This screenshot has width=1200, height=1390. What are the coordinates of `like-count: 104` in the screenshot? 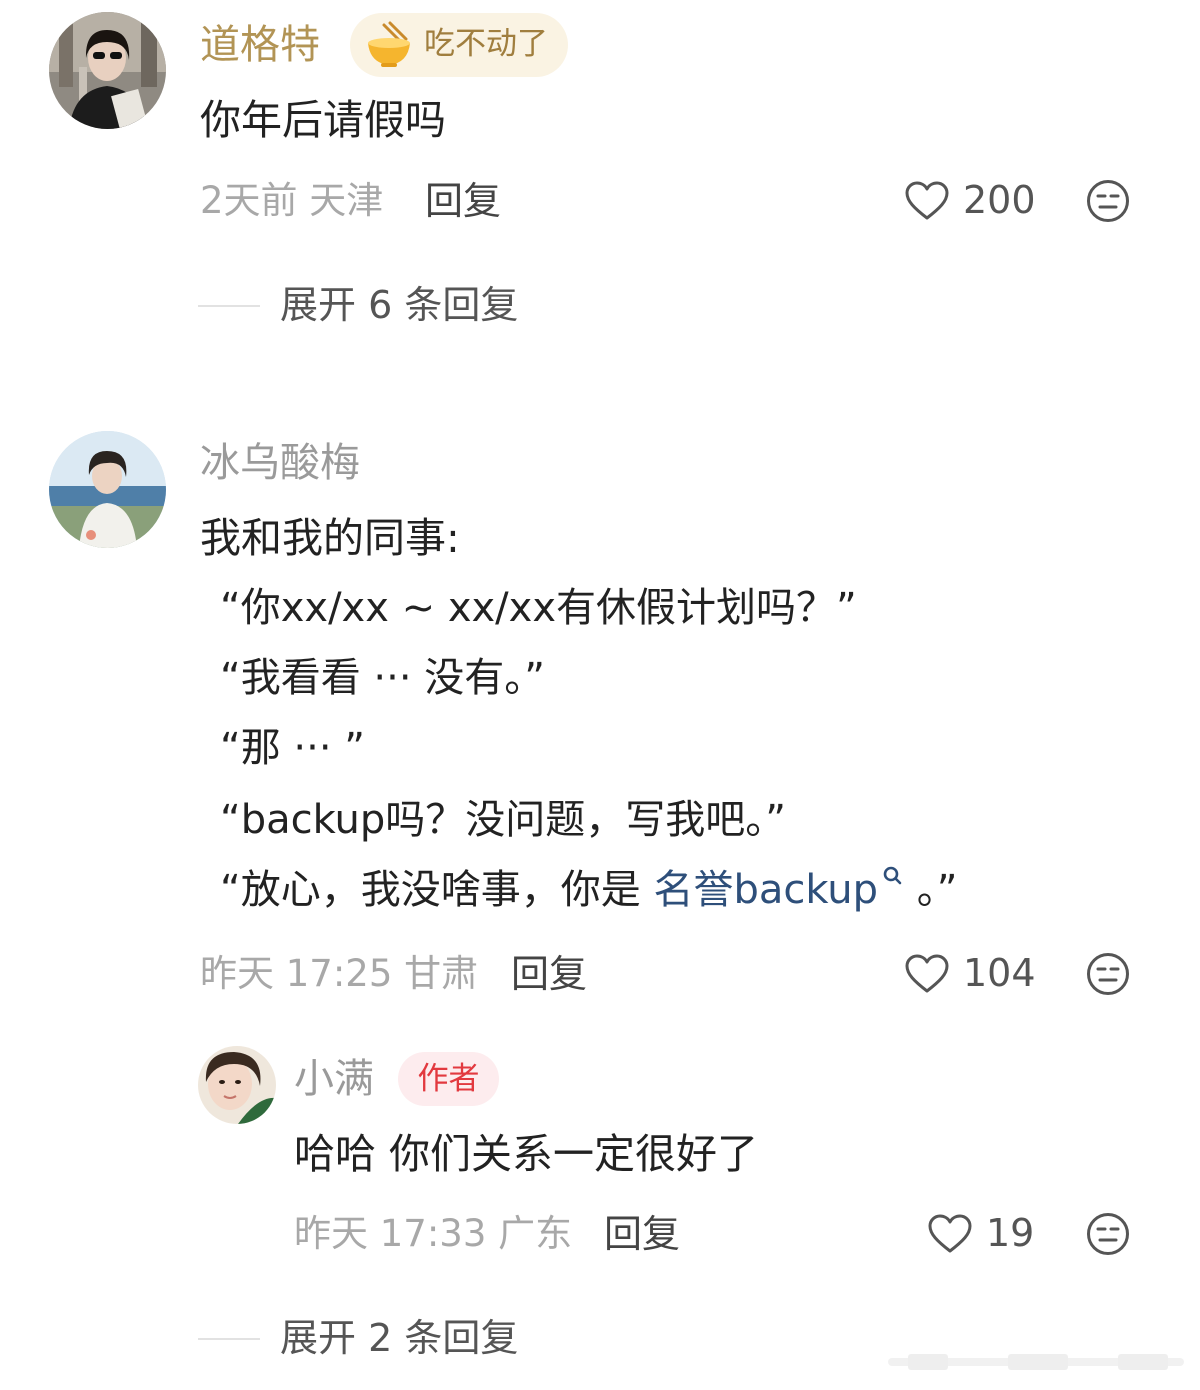 It's located at (999, 973).